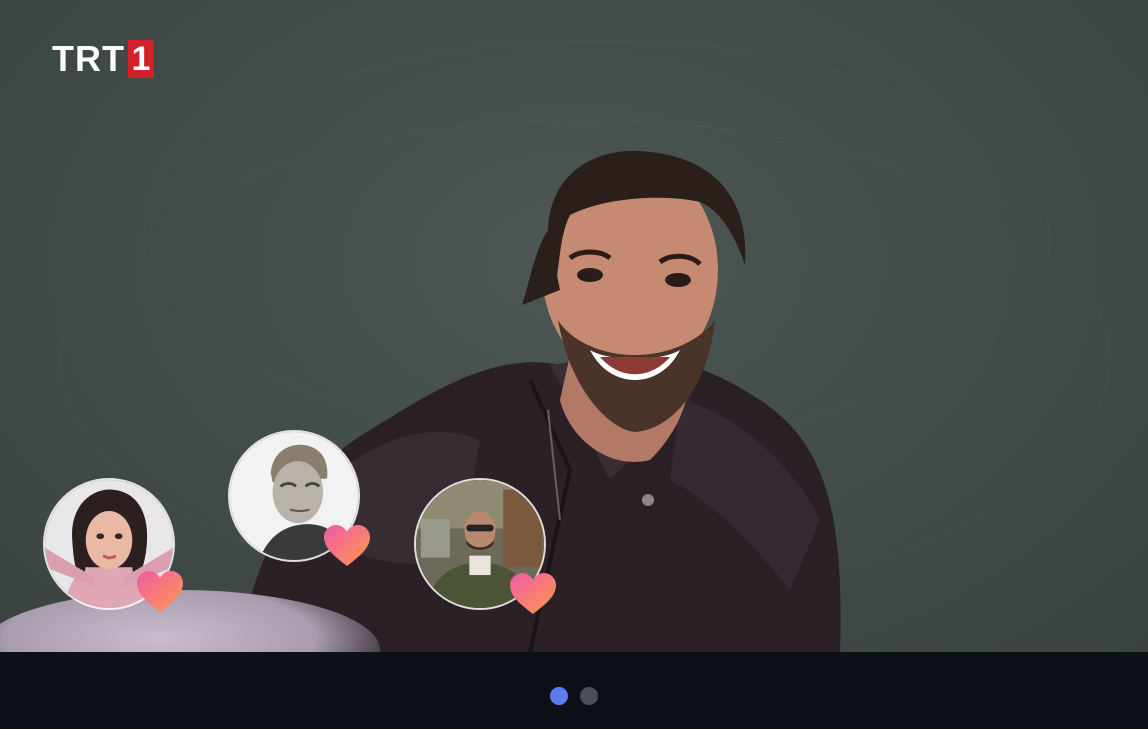  What do you see at coordinates (299, 498) in the screenshot?
I see `avatar-man-blond-bw` at bounding box center [299, 498].